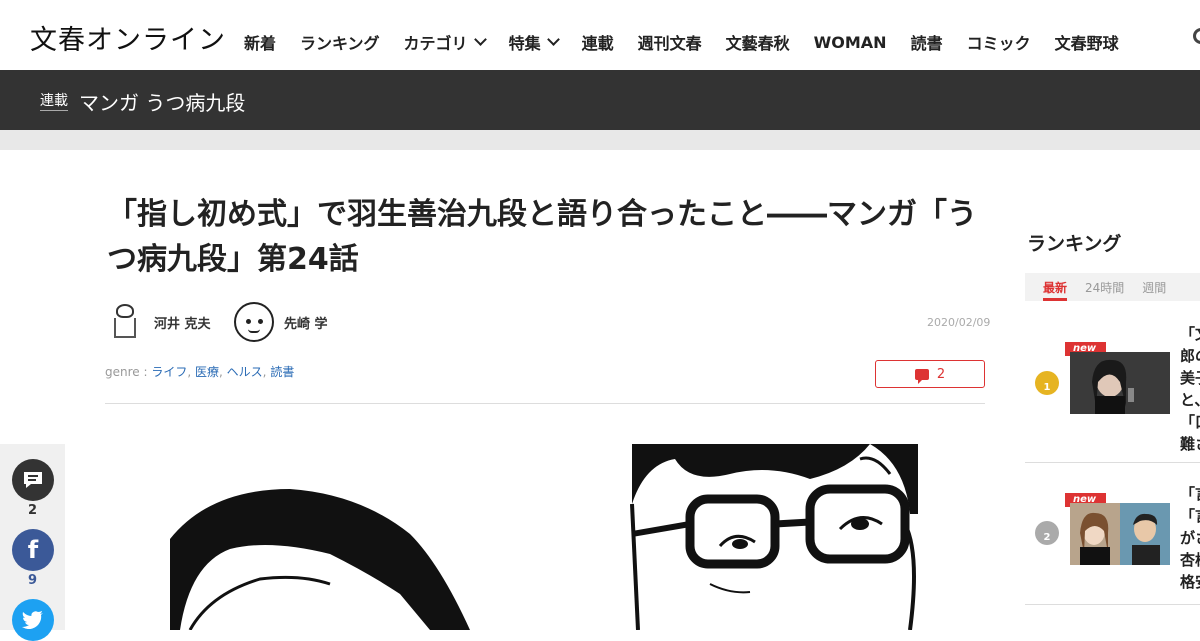 The height and width of the screenshot is (641, 1200). I want to click on nav-label: 週刊文春, so click(669, 43).